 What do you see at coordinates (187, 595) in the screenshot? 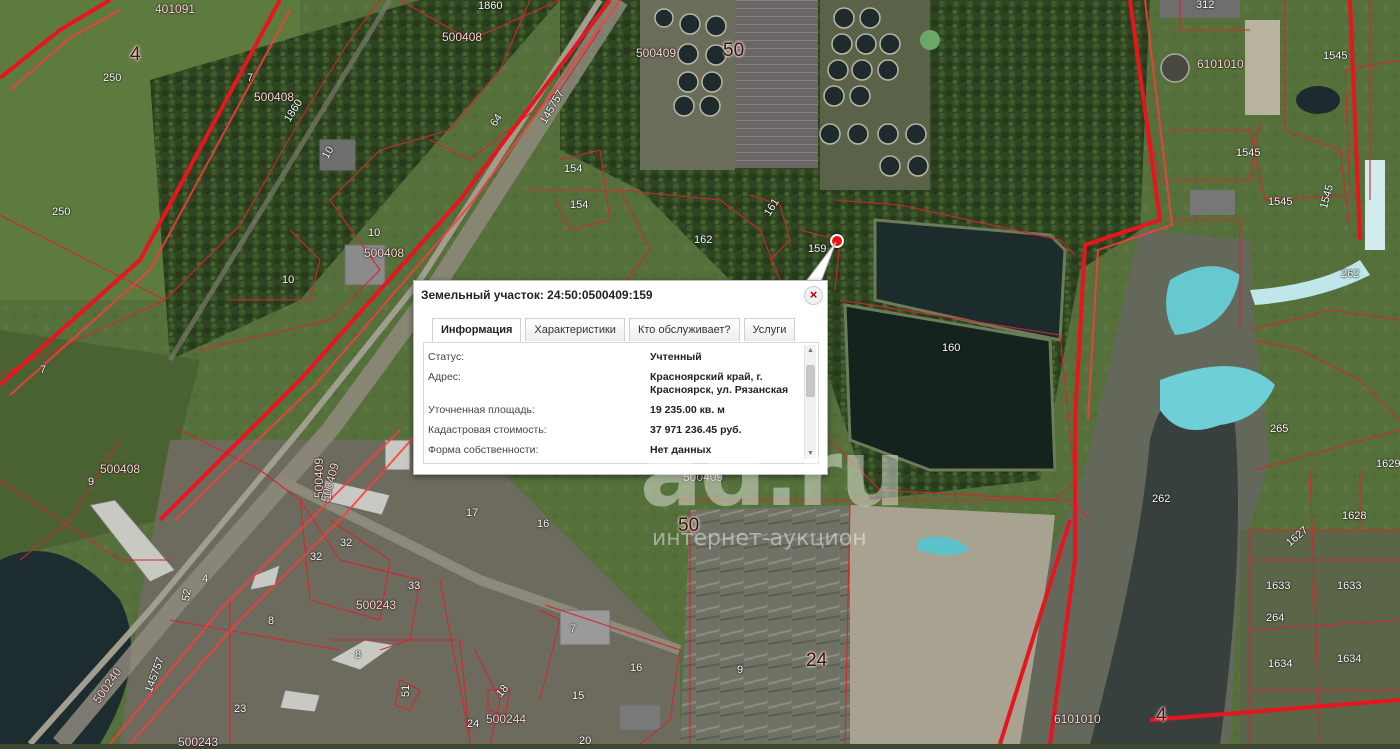
I see `plot-label: 52` at bounding box center [187, 595].